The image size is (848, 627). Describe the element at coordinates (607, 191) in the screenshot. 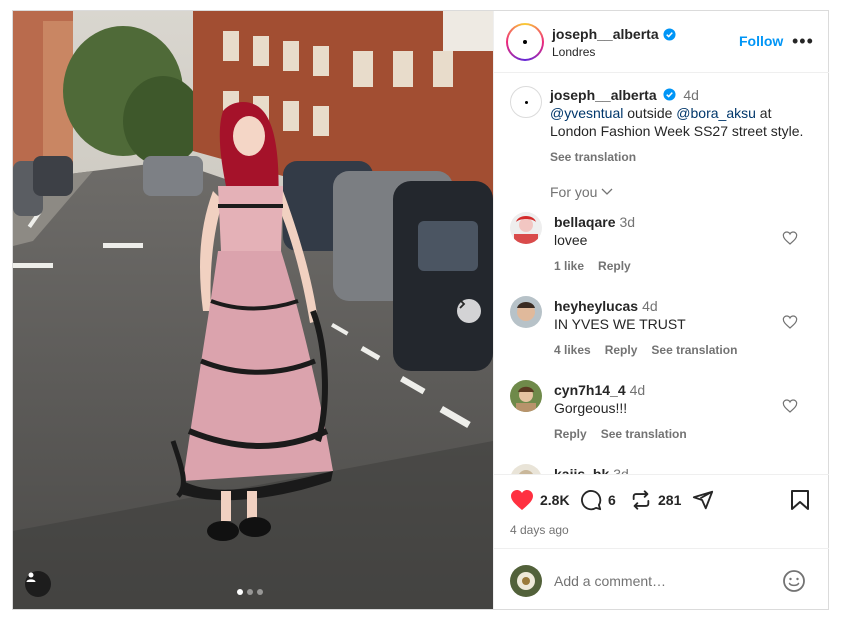

I see `chevron-down-icon` at that location.